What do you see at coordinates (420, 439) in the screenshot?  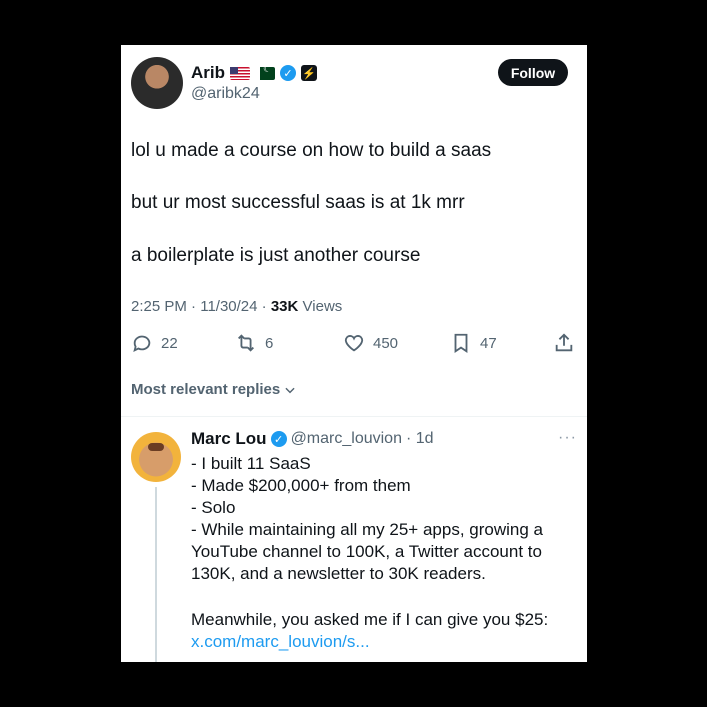 I see `reply-age: · 1d` at bounding box center [420, 439].